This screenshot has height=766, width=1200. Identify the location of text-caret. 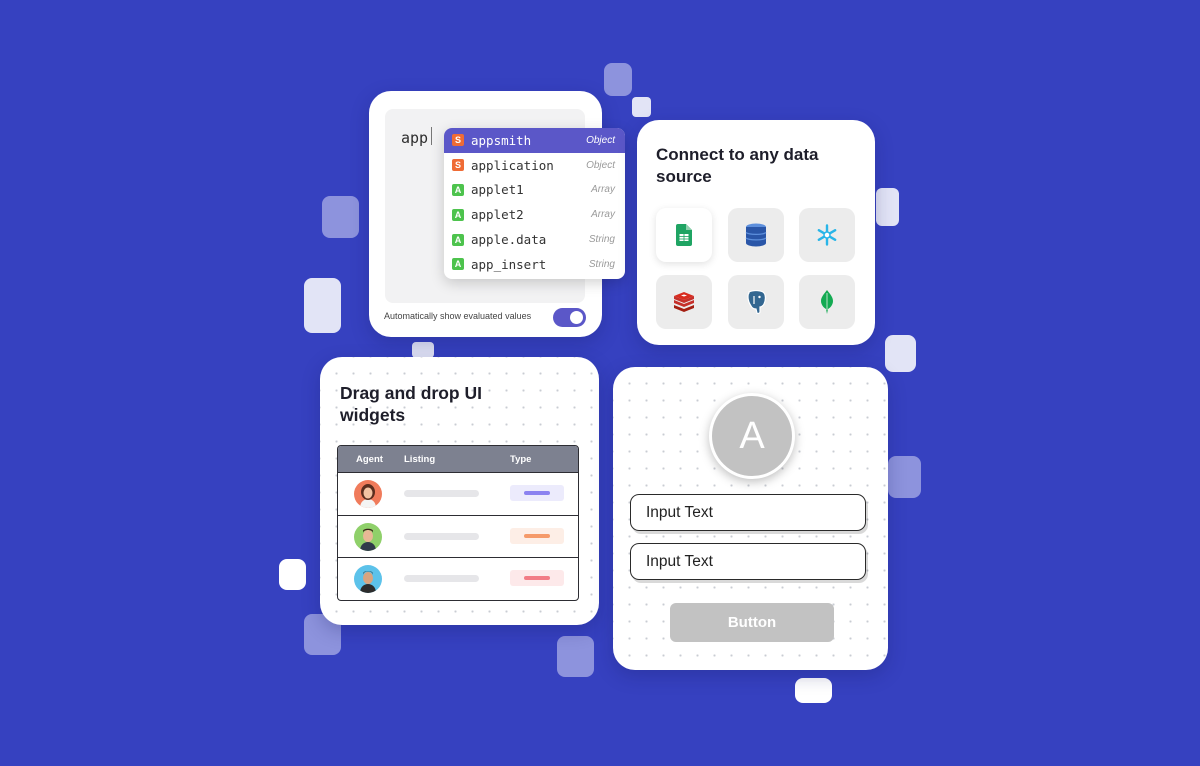
(431, 136).